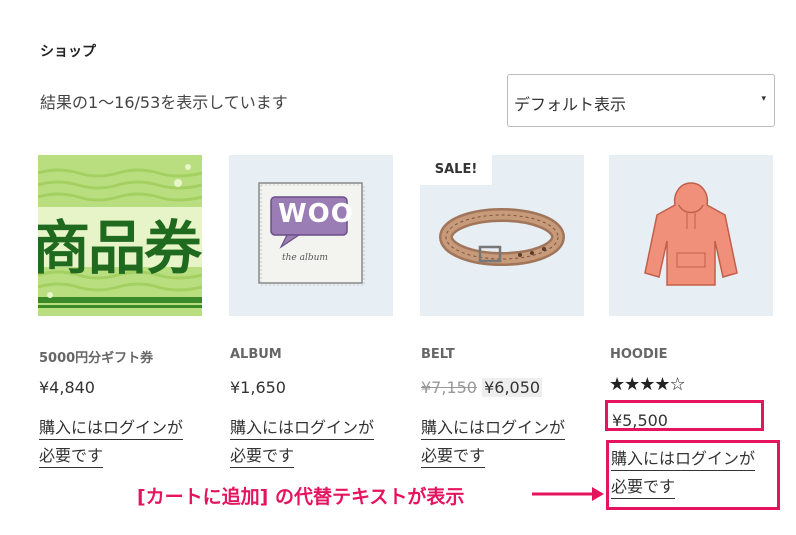 Image resolution: width=796 pixels, height=535 pixels. Describe the element at coordinates (691, 327) in the screenshot. I see `product-card: HOODIE ★★★★☆ ¥5,500 購入にはログインが 必要です` at that location.